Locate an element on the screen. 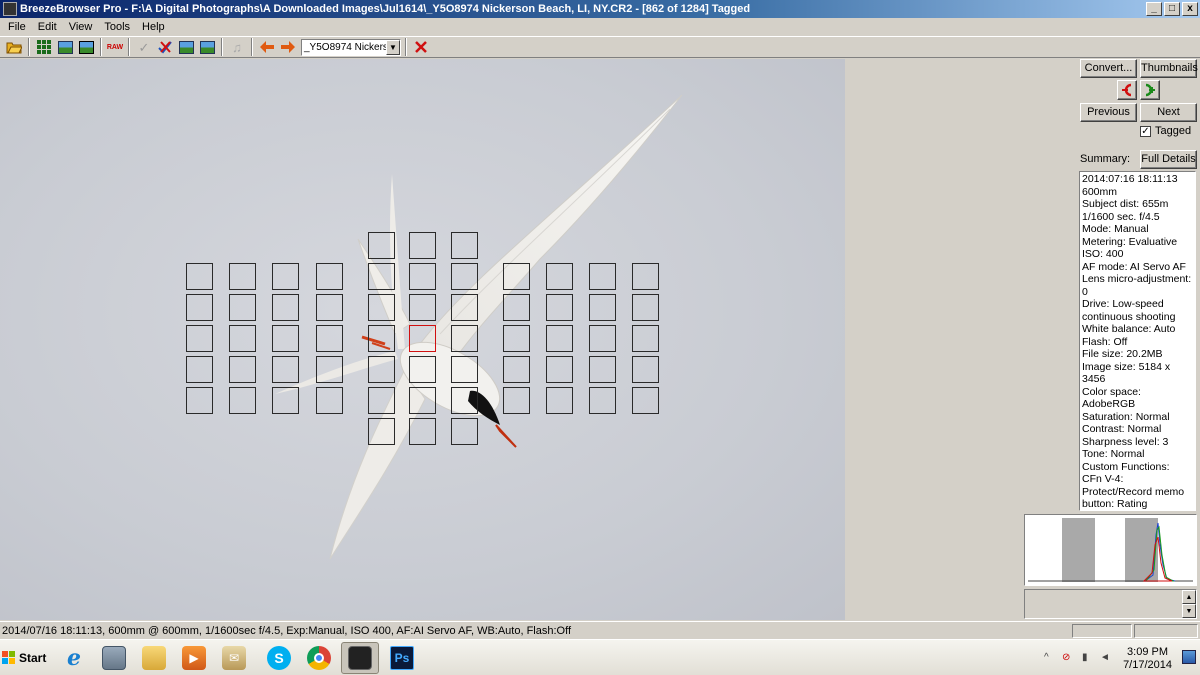  notes-box: ▲ ▼ is located at coordinates (1110, 604).